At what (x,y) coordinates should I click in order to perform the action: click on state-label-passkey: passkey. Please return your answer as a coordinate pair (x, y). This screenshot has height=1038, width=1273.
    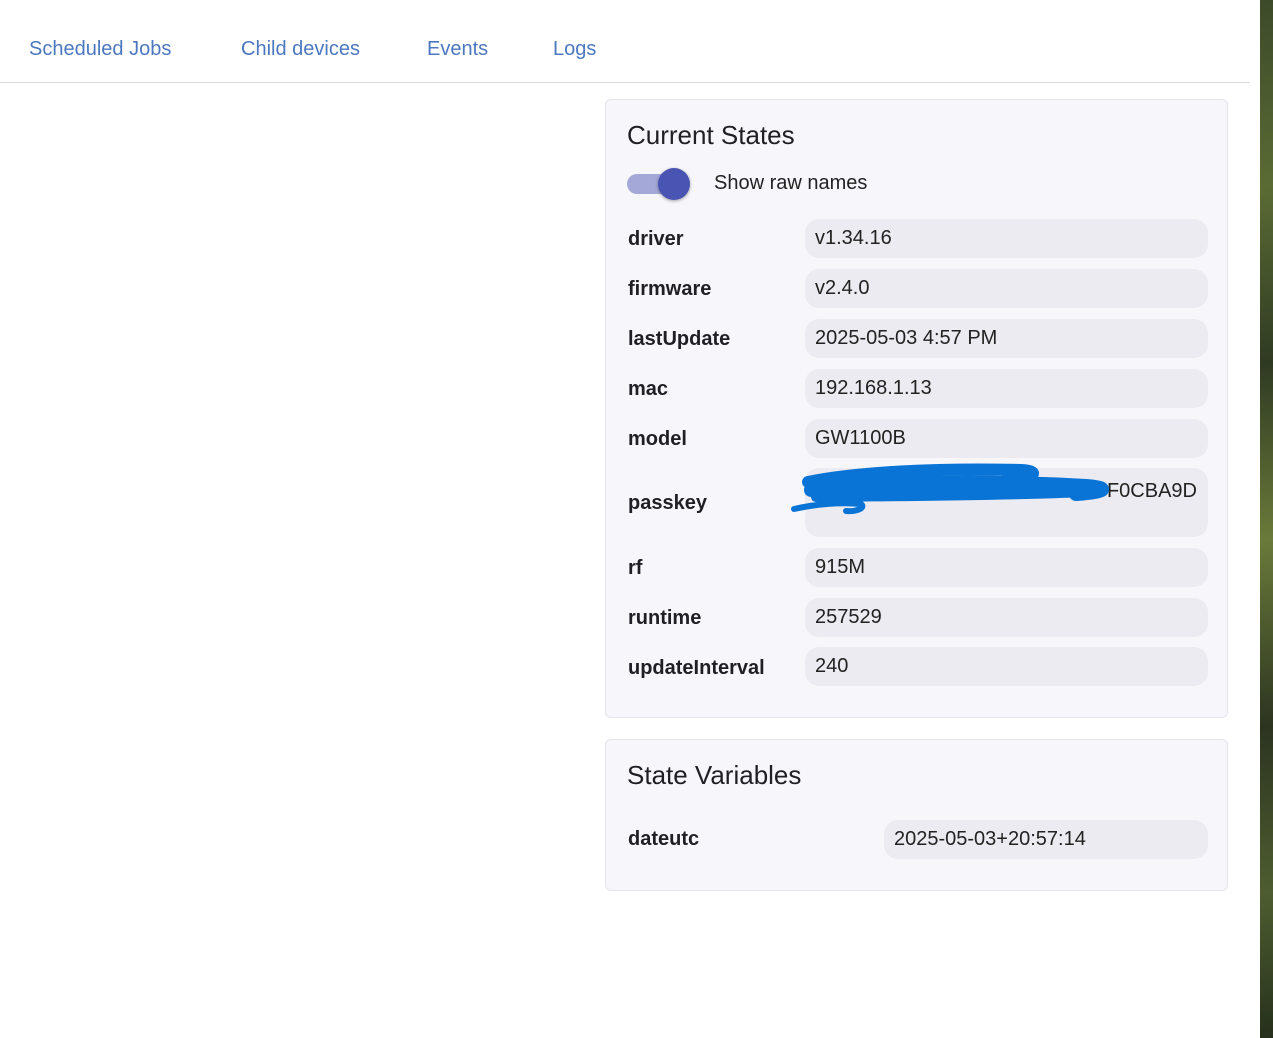
    Looking at the image, I should click on (667, 503).